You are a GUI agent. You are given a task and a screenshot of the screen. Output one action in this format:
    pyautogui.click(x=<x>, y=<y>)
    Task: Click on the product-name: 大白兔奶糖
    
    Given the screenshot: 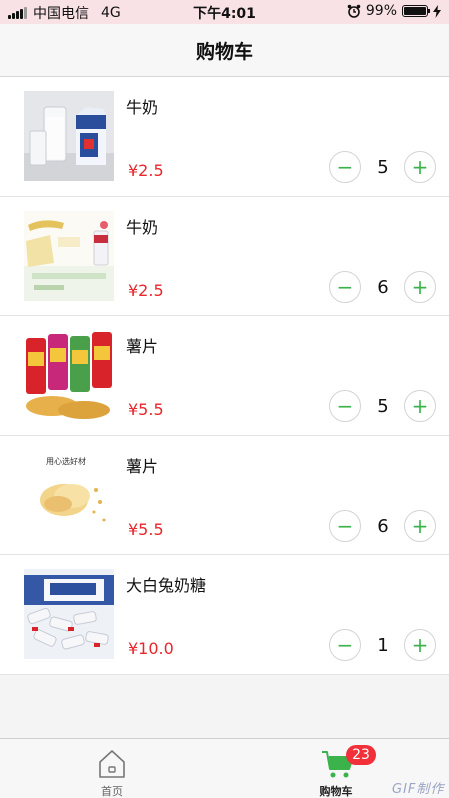 What is the action you would take?
    pyautogui.click(x=166, y=586)
    